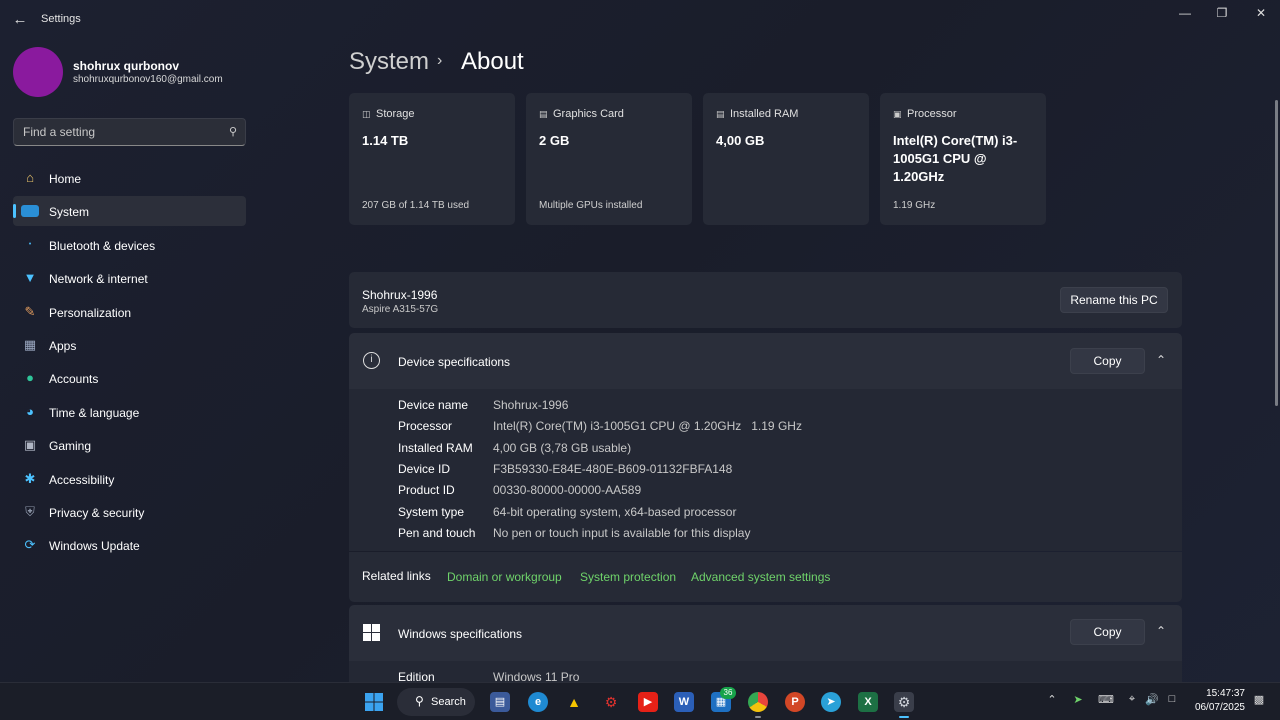 The height and width of the screenshot is (720, 1280). Describe the element at coordinates (1078, 699) in the screenshot. I see `location-icon: ➤` at that location.